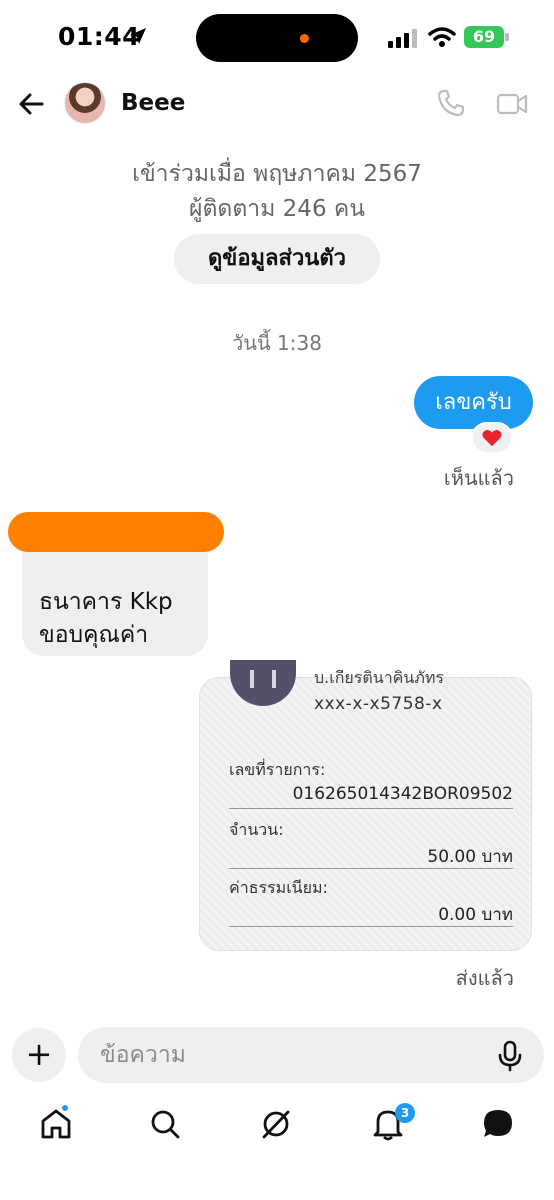 This screenshot has height=1200, width=554. What do you see at coordinates (379, 677) in the screenshot?
I see `receipt-bank-name-text: บ.เกียรตินาคินภัทร` at bounding box center [379, 677].